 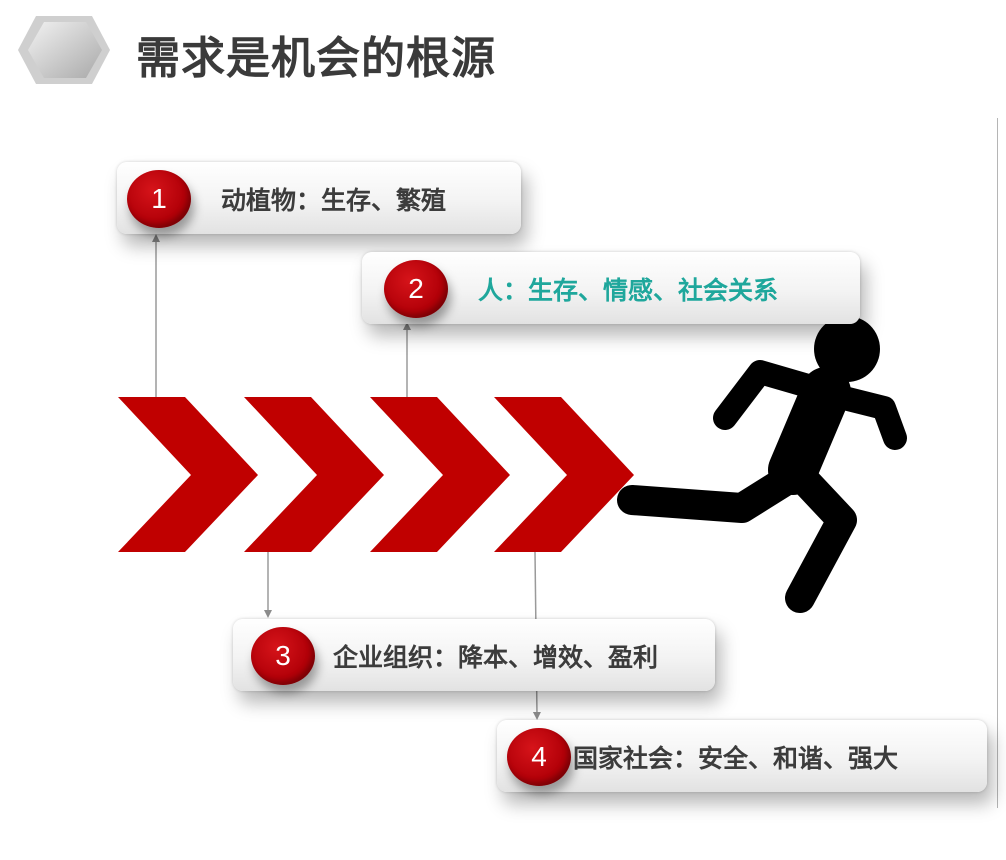 What do you see at coordinates (159, 199) in the screenshot?
I see `step-number-badge: 1` at bounding box center [159, 199].